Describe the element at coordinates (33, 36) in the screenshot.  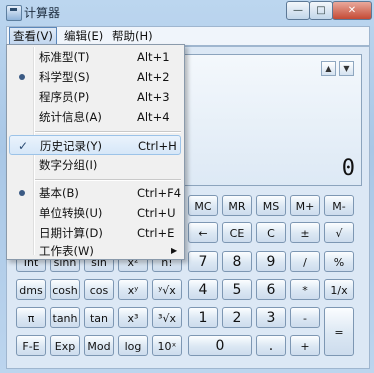
I see `menu-view: 查看(V)` at that location.